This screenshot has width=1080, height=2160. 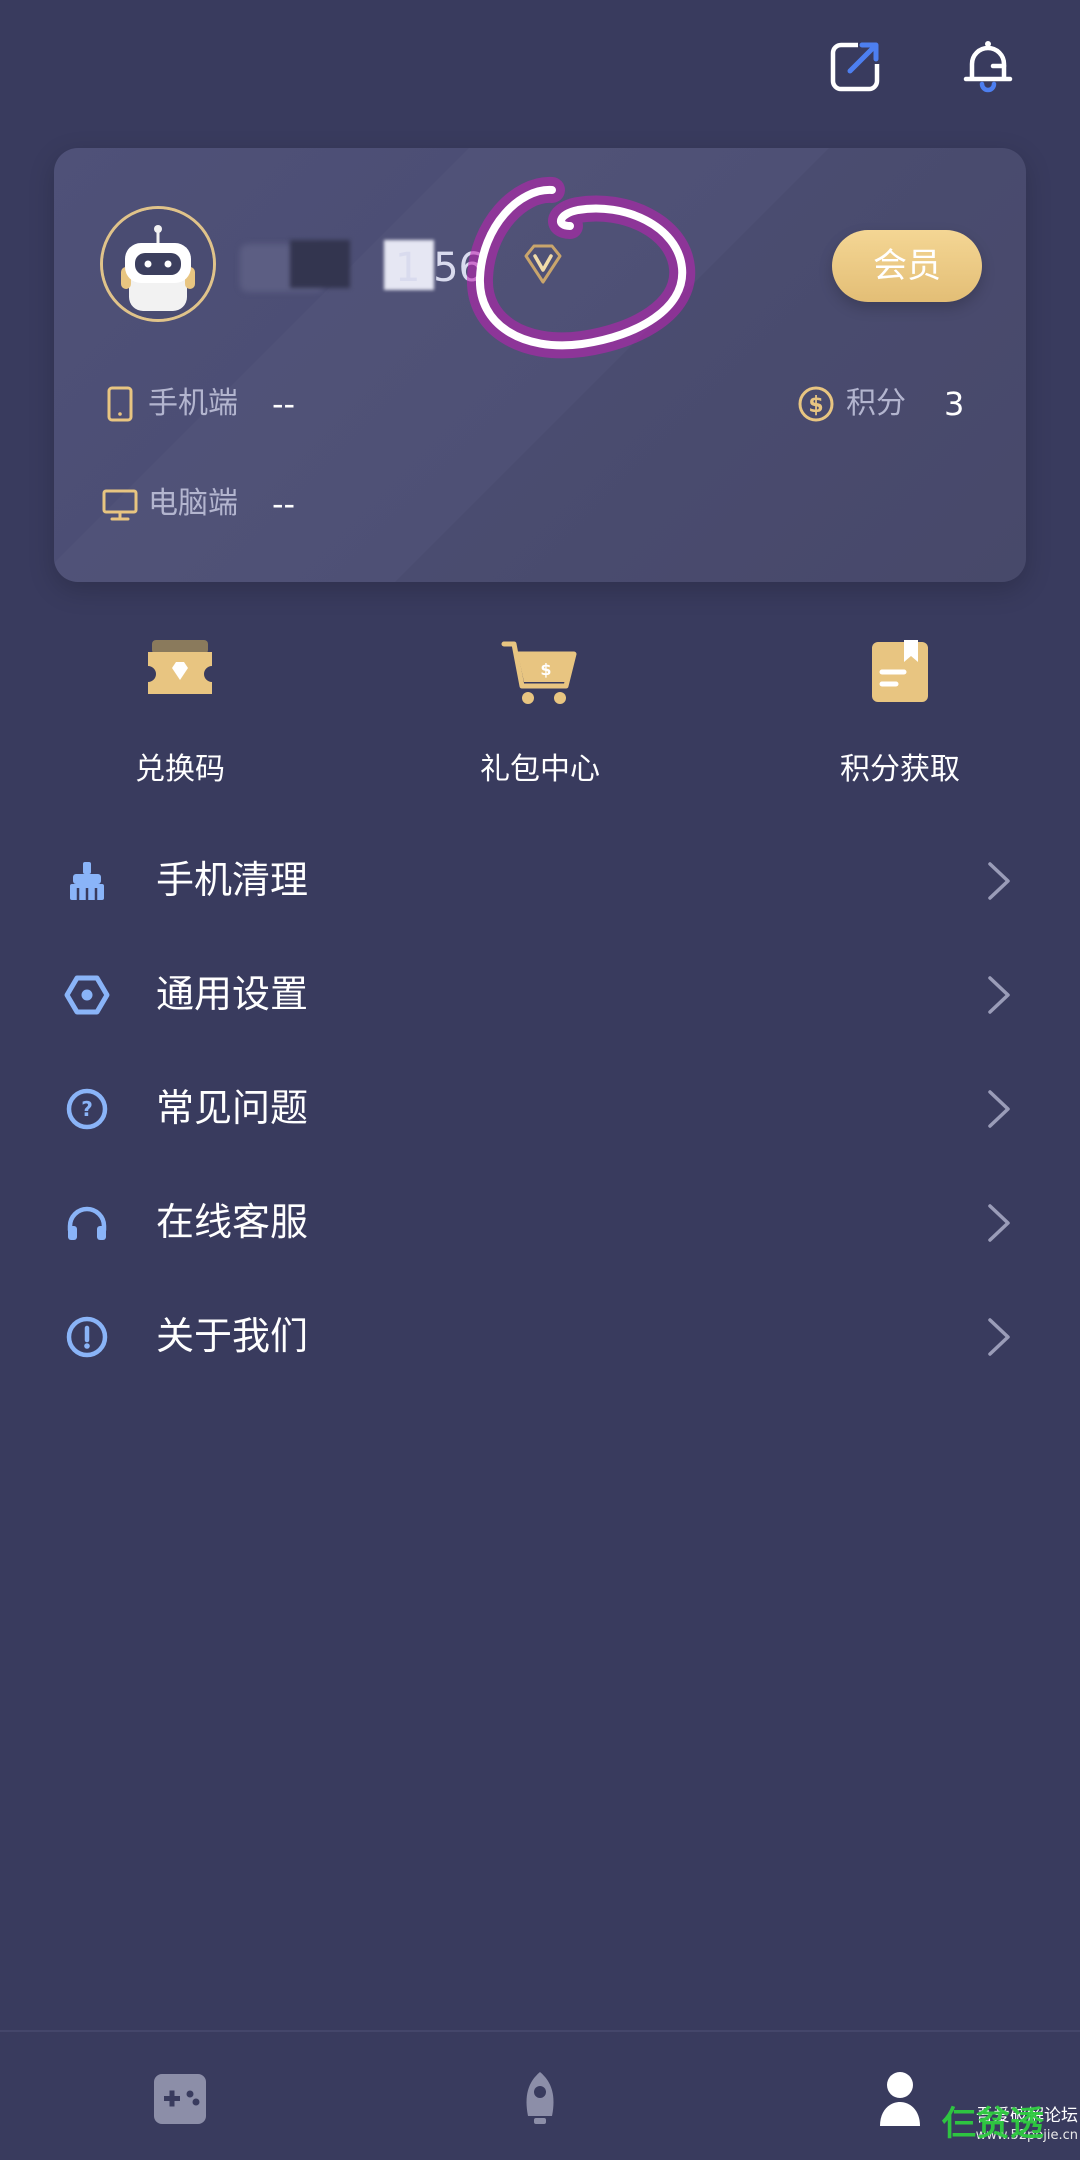 What do you see at coordinates (900, 2098) in the screenshot?
I see `user-icon` at bounding box center [900, 2098].